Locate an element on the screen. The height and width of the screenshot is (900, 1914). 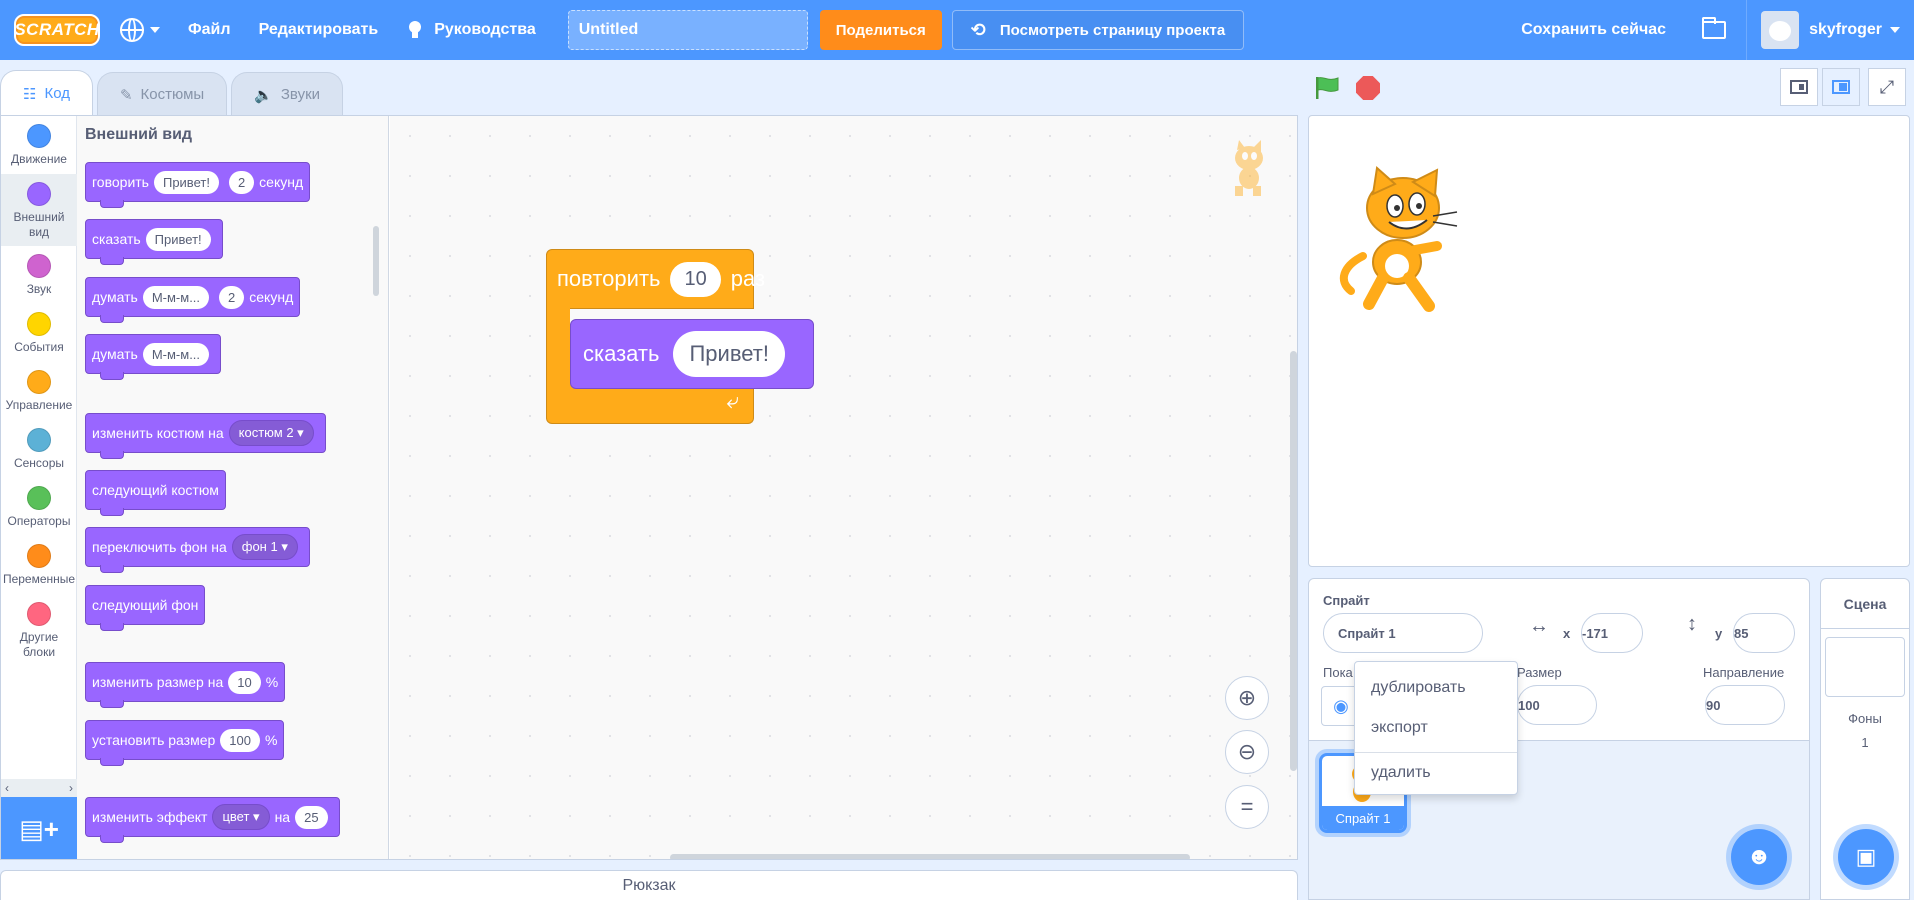
direction-input is located at coordinates (1745, 705).